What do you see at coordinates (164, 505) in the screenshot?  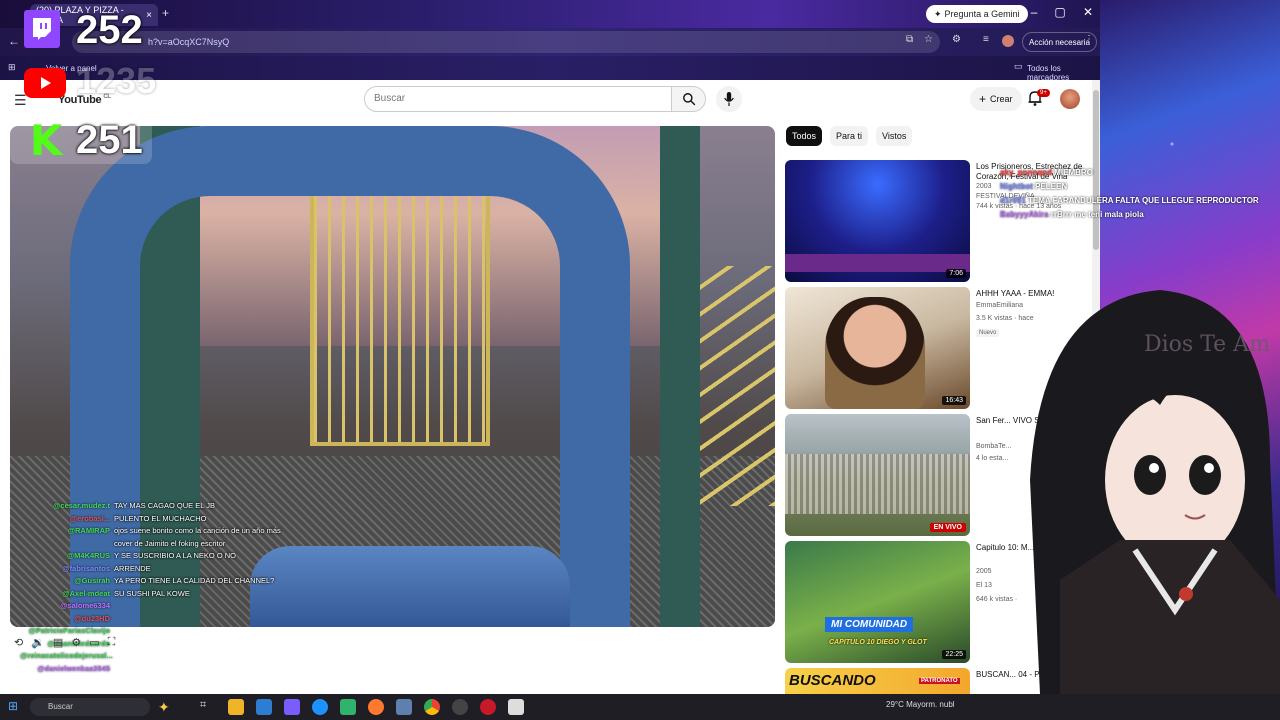 I see `chat-text: TAY MAS CAGAO QUE EL JB` at bounding box center [164, 505].